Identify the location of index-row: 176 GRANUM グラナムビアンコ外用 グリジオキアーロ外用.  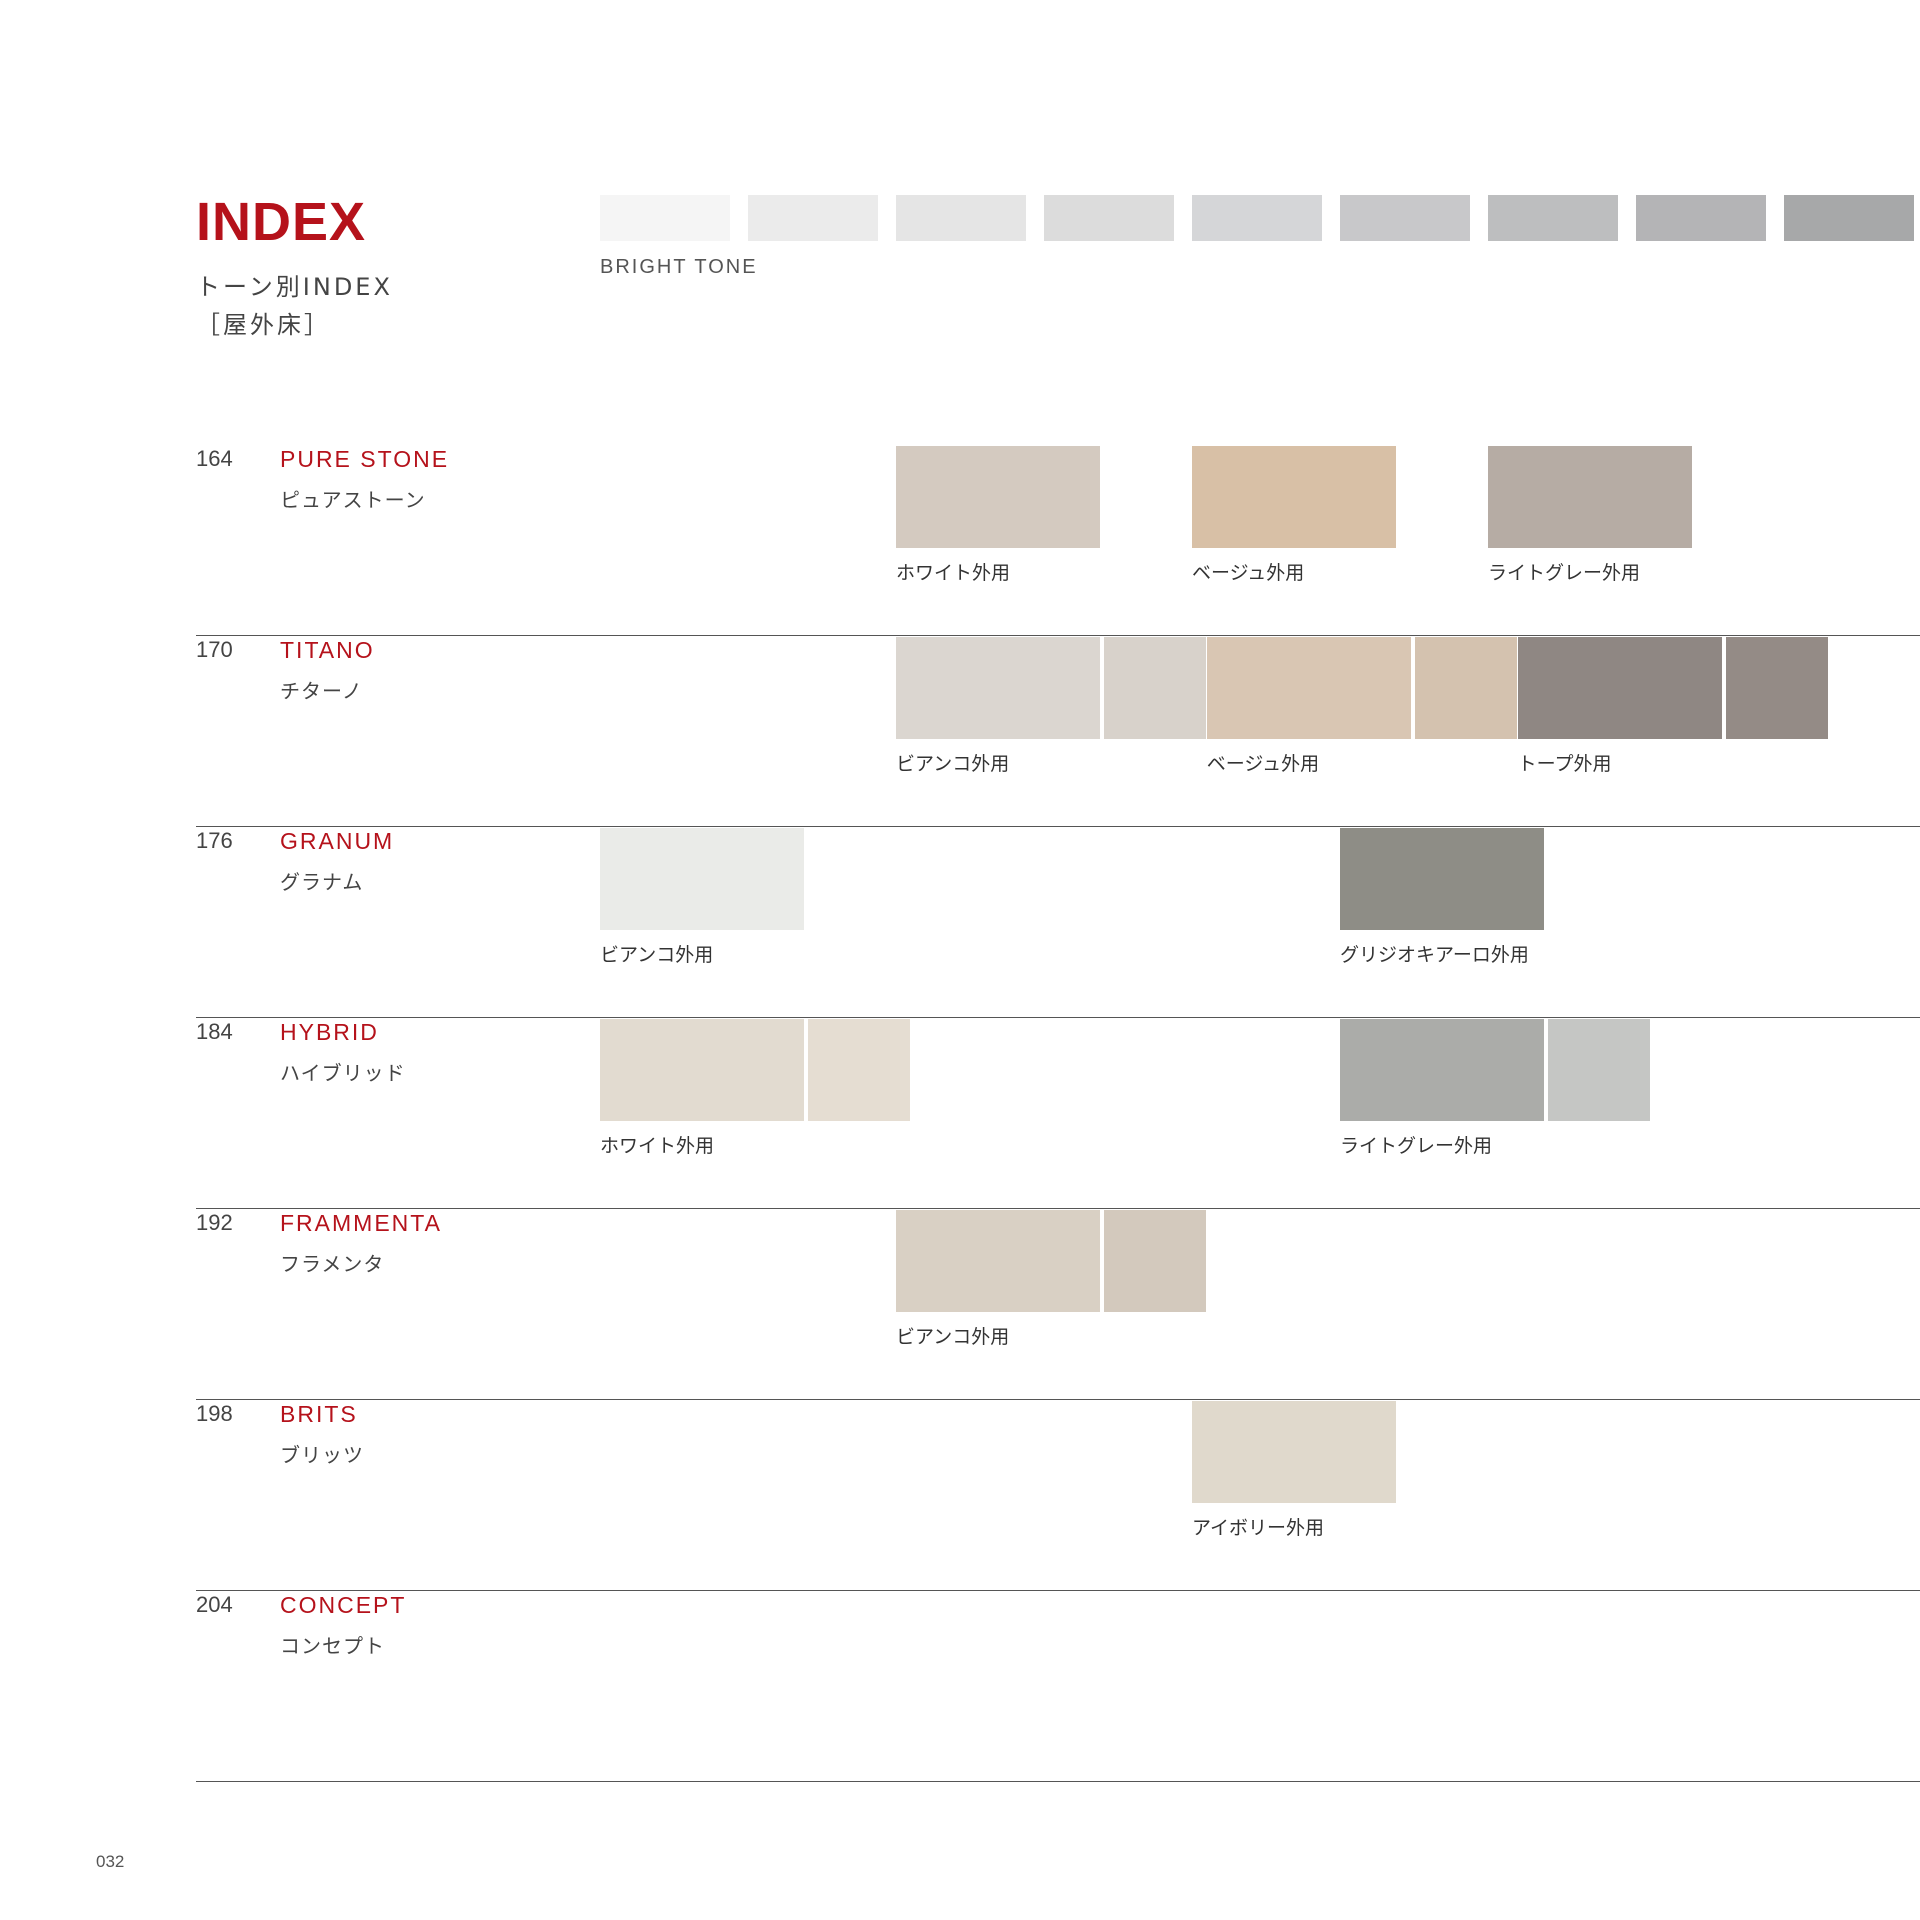
(1058, 923).